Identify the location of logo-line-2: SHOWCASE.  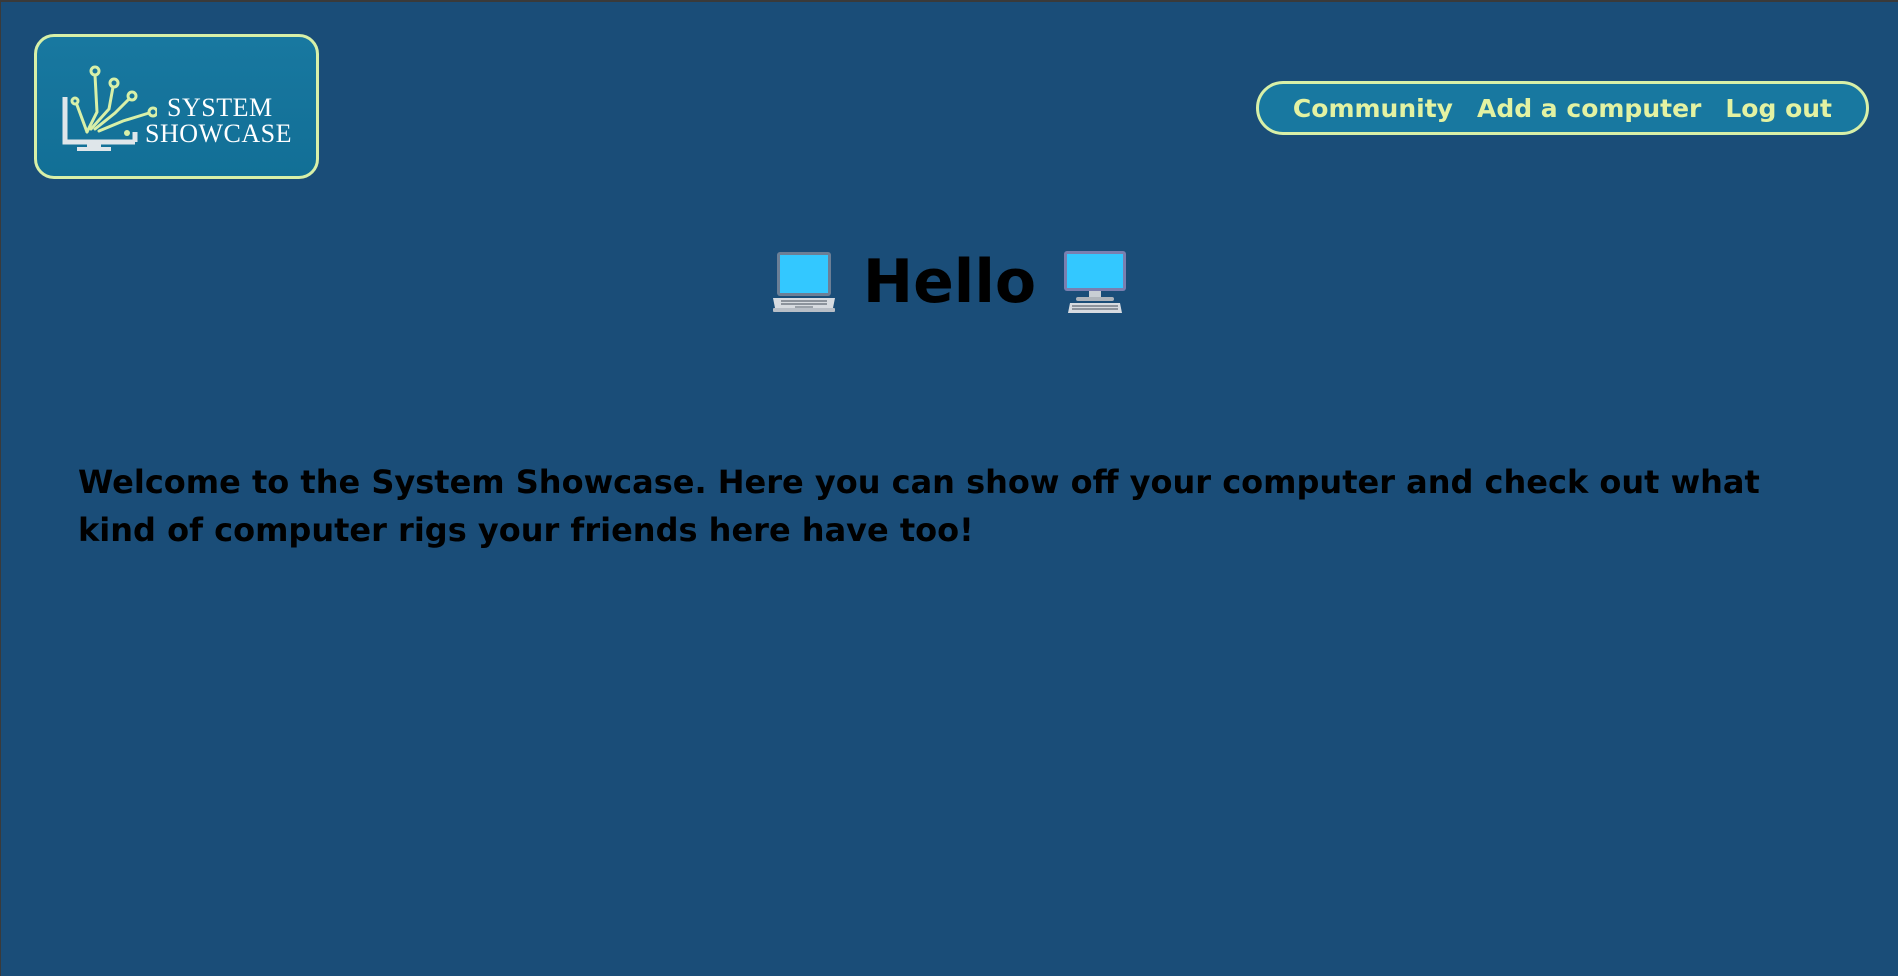
(219, 133).